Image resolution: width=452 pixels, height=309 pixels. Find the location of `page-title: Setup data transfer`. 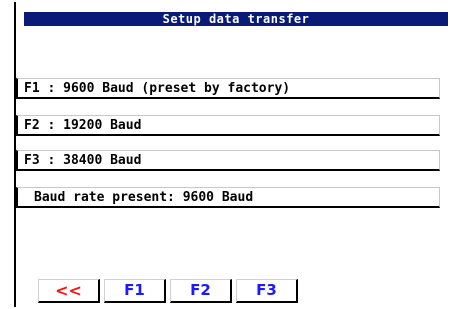

page-title: Setup data transfer is located at coordinates (236, 19).